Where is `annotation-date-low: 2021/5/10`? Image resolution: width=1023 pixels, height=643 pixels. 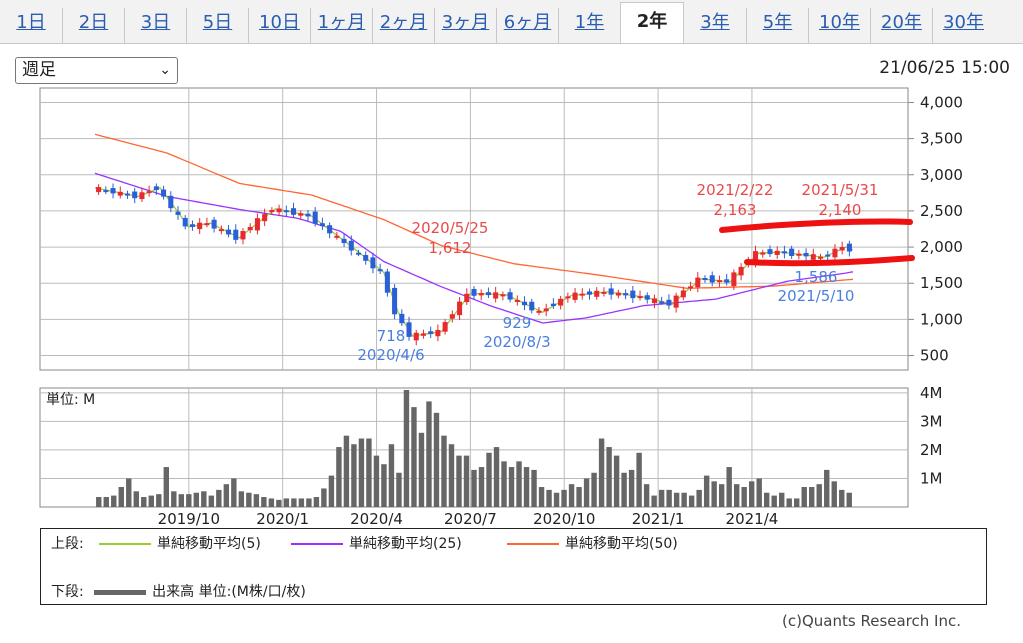 annotation-date-low: 2021/5/10 is located at coordinates (816, 296).